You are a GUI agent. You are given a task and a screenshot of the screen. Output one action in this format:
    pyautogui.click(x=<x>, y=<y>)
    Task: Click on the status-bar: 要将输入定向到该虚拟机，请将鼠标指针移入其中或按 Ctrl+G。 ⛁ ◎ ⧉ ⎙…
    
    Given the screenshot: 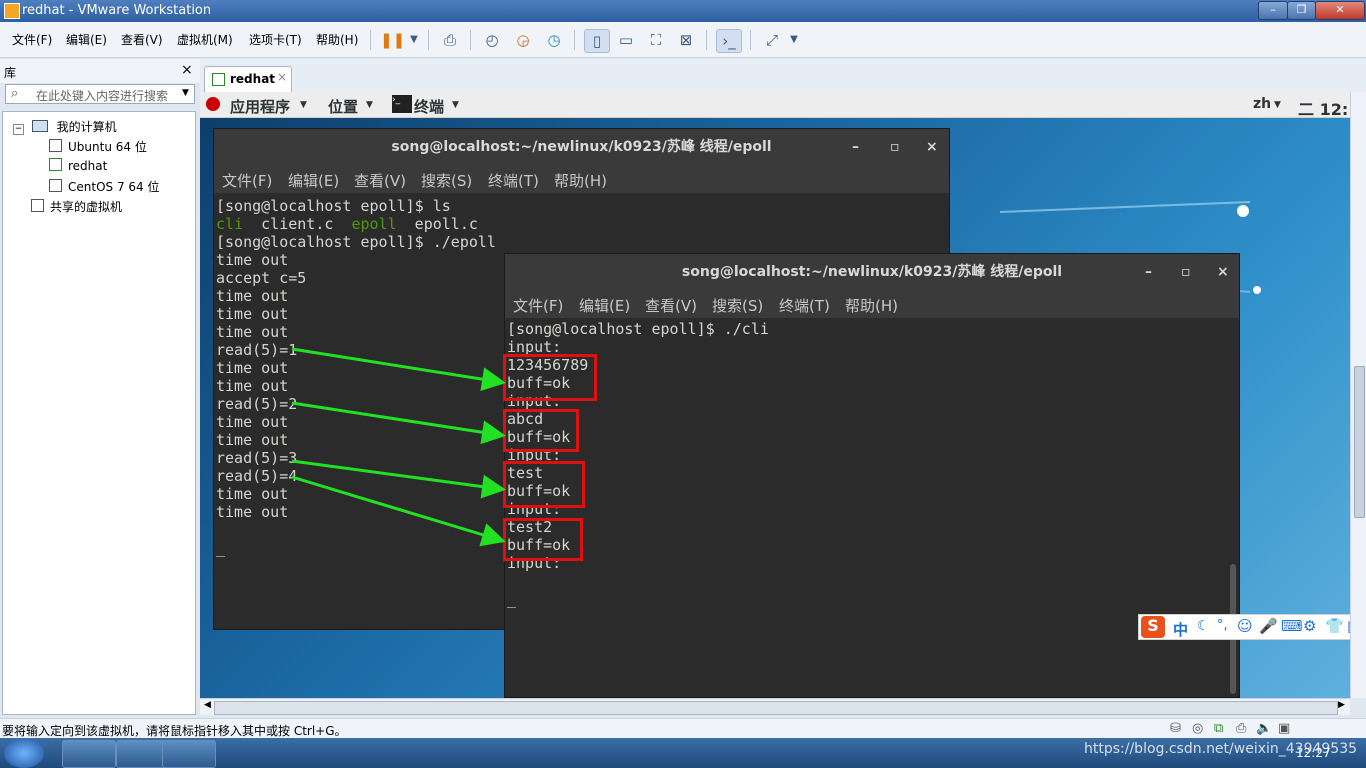 What is the action you would take?
    pyautogui.click(x=683, y=728)
    